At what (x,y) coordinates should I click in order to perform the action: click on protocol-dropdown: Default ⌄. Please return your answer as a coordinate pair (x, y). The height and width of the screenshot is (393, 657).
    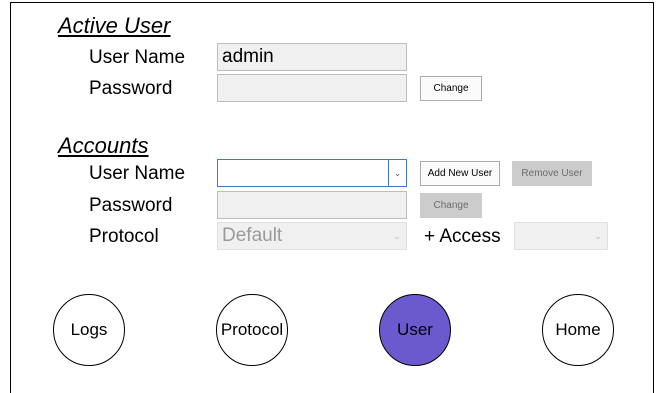
    Looking at the image, I should click on (312, 236).